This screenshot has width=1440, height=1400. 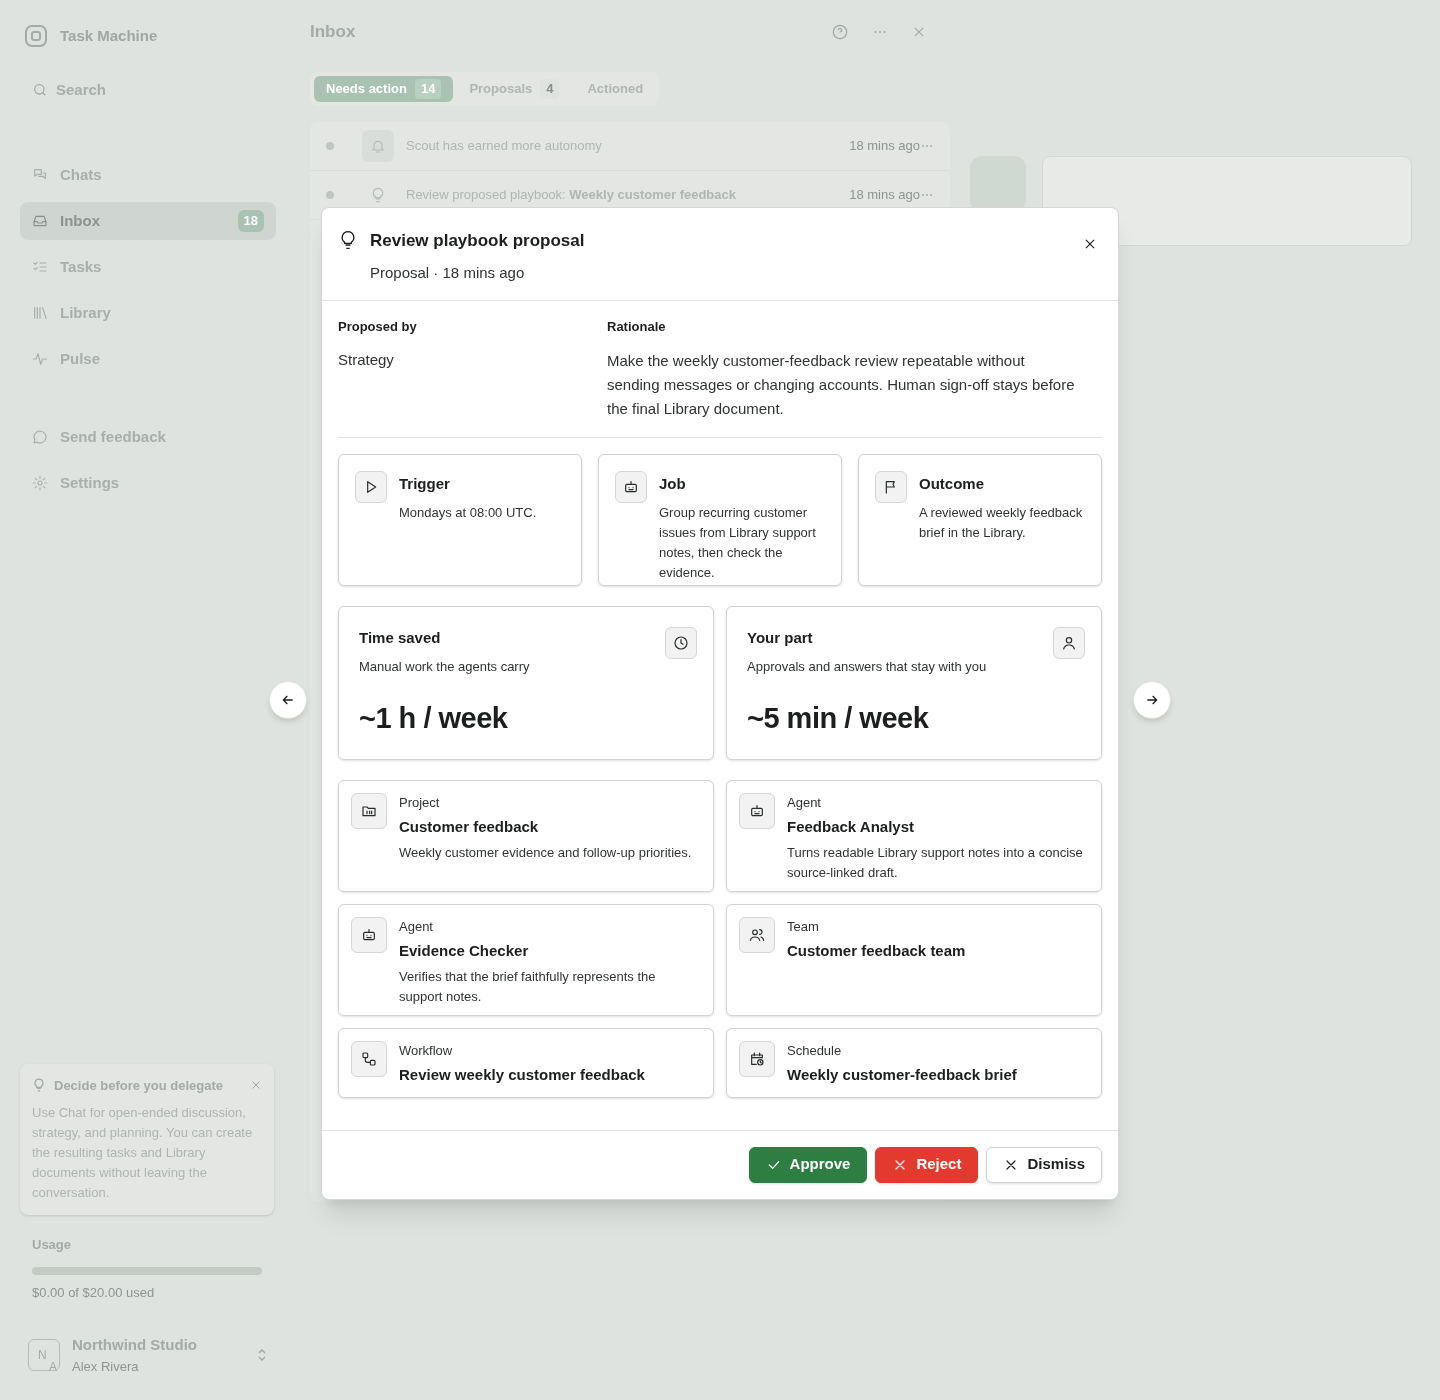 What do you see at coordinates (469, 827) in the screenshot?
I see `resource-title: Customer feedback` at bounding box center [469, 827].